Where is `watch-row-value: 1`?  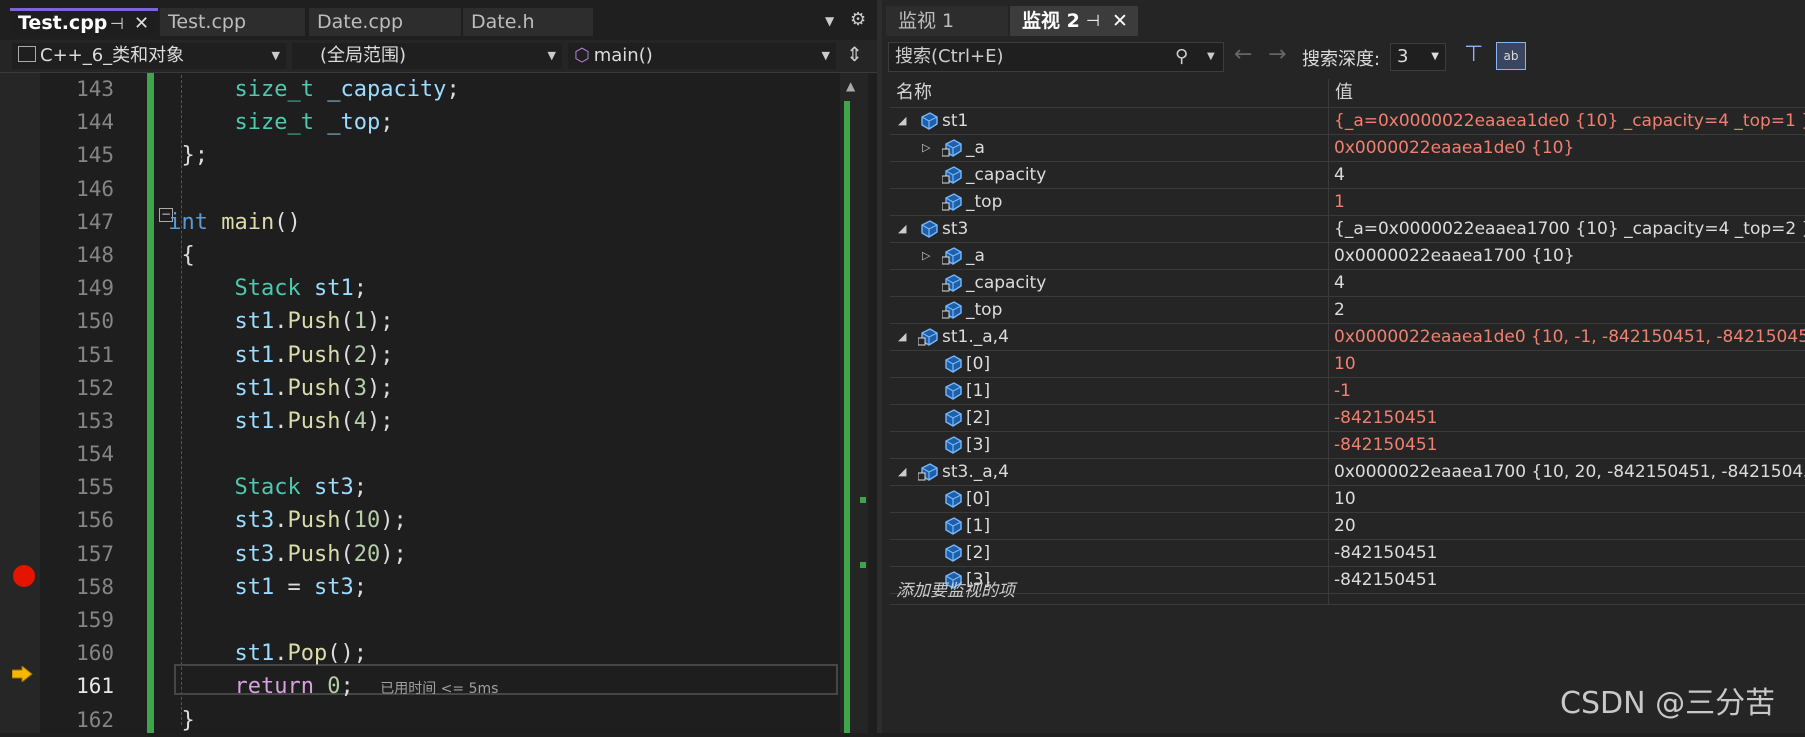
watch-row-value: 1 is located at coordinates (1339, 202).